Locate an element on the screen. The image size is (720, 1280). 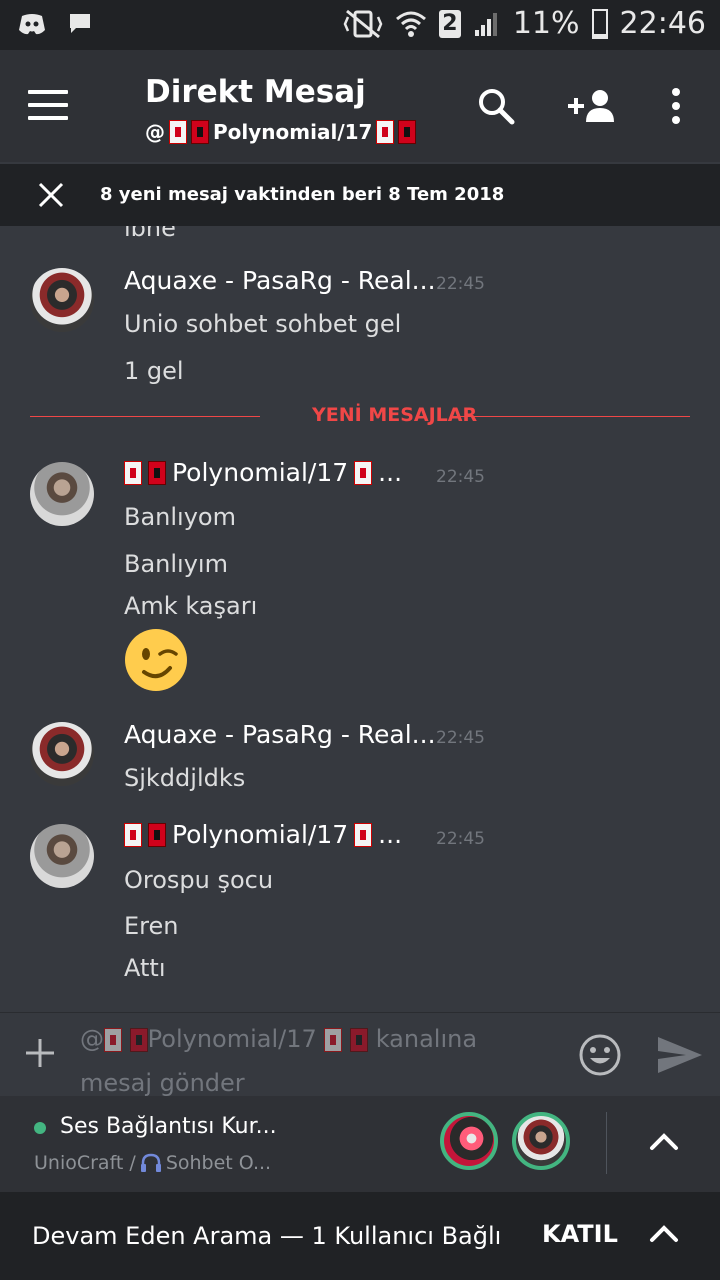
message-text: Banlıyım is located at coordinates (176, 564).